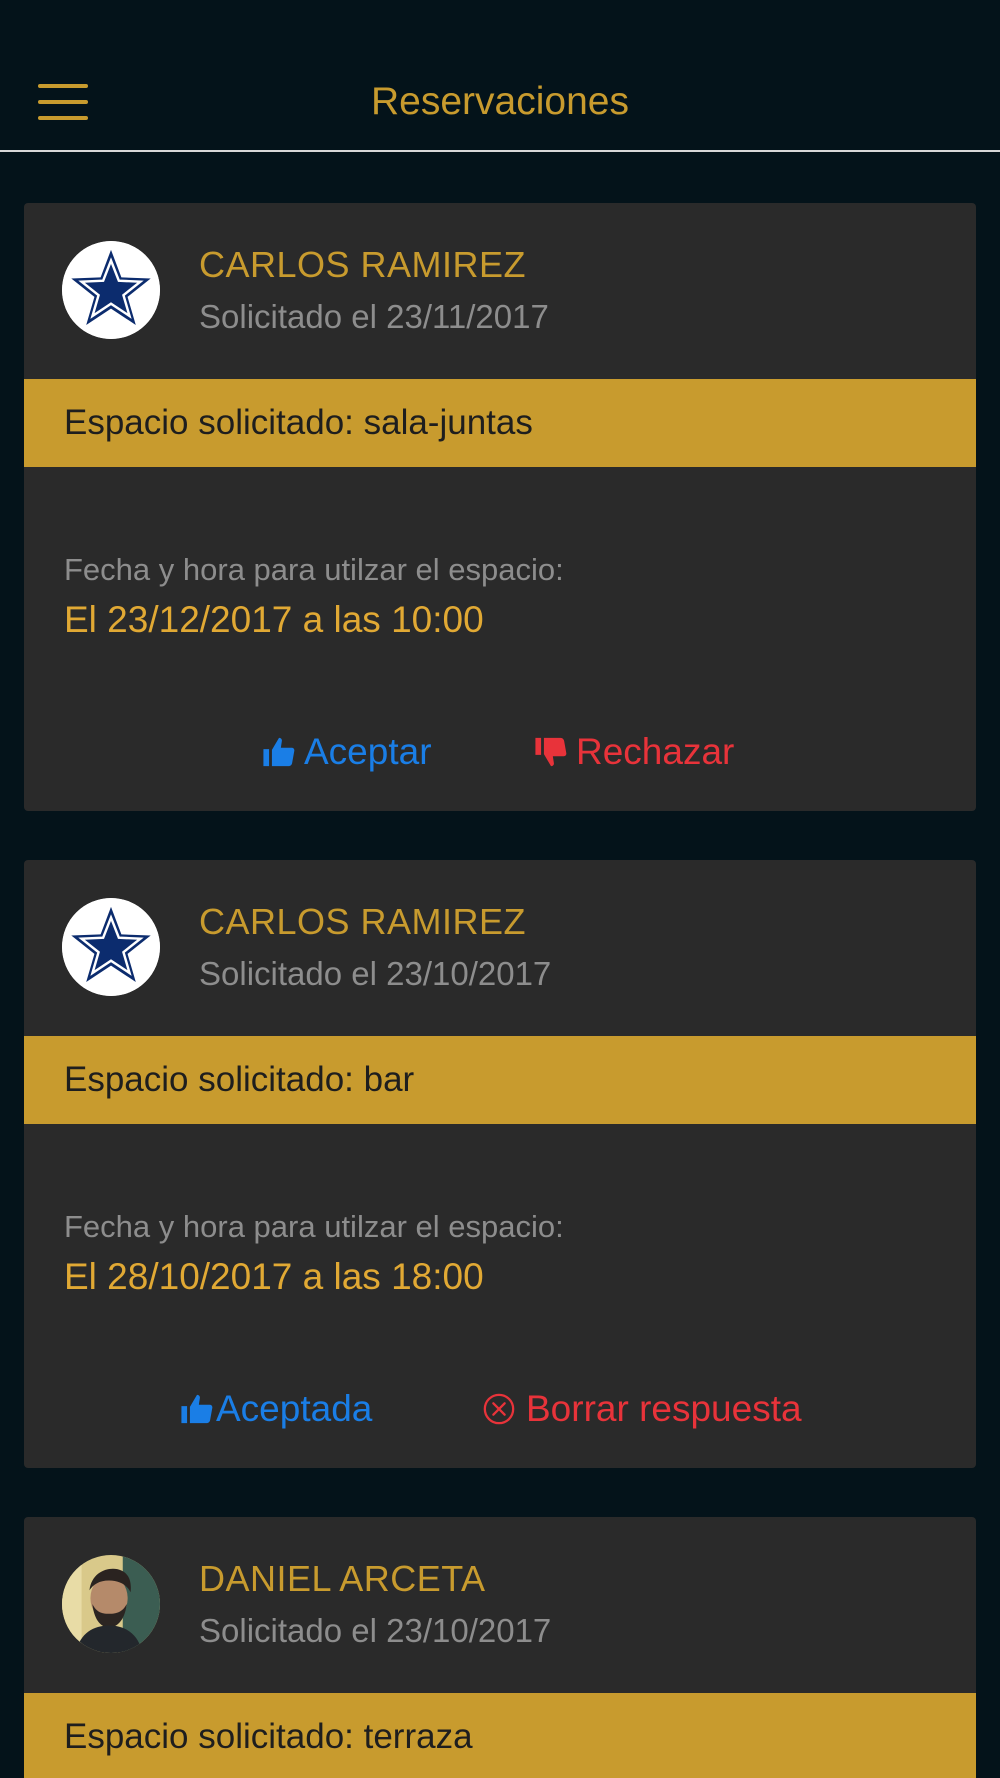 This screenshot has width=1000, height=1778. I want to click on accept-button: Aceptar, so click(347, 752).